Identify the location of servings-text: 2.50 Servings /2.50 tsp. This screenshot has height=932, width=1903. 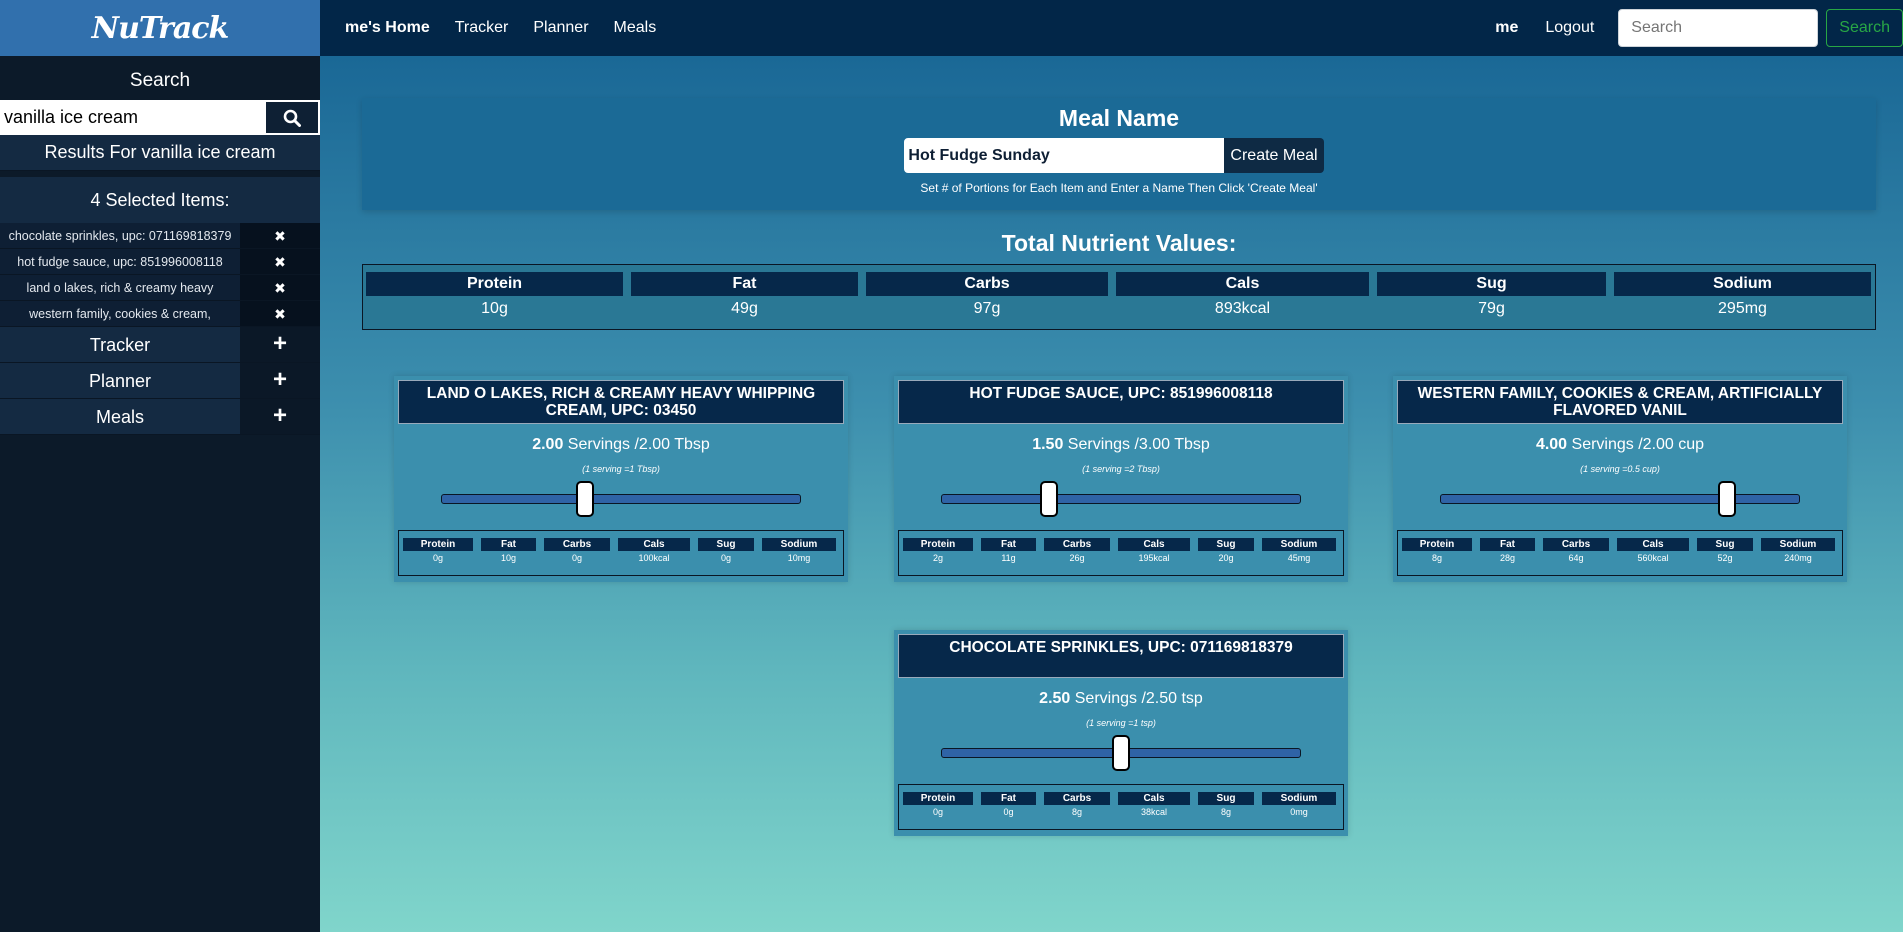
(1121, 699).